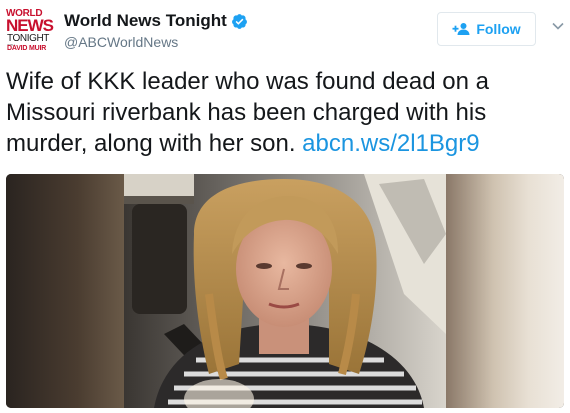 Image resolution: width=570 pixels, height=413 pixels. I want to click on follow-label: Follow, so click(498, 29).